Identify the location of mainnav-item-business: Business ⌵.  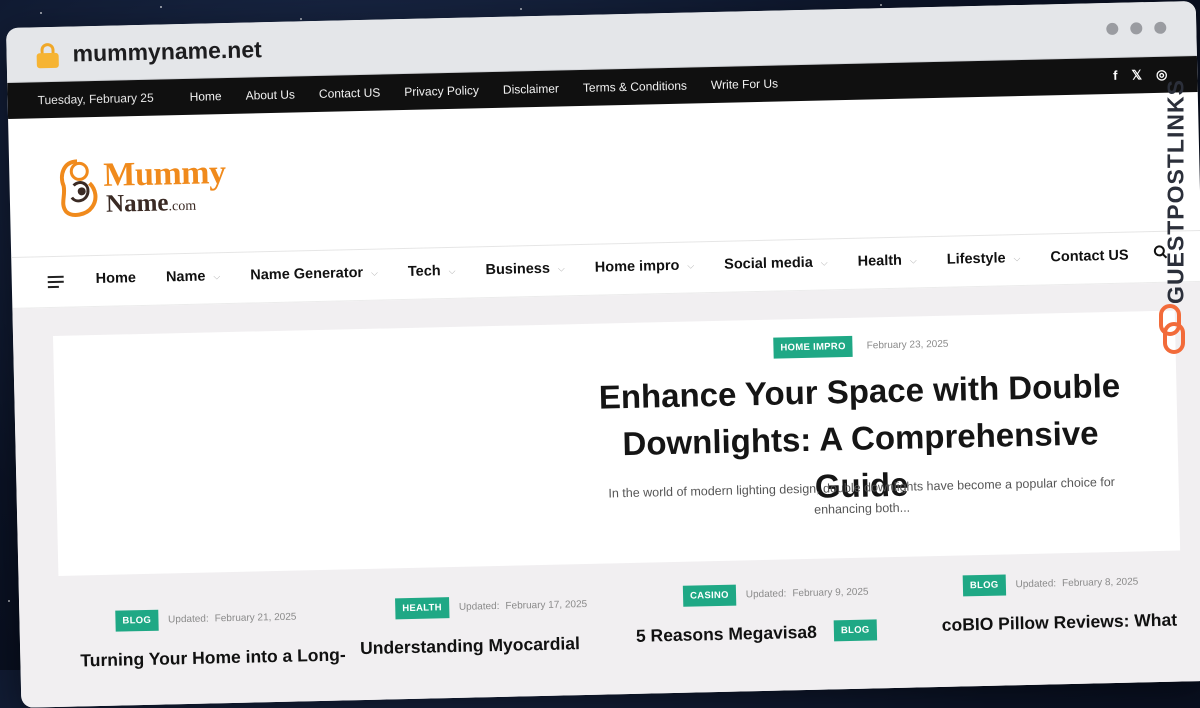
(525, 269).